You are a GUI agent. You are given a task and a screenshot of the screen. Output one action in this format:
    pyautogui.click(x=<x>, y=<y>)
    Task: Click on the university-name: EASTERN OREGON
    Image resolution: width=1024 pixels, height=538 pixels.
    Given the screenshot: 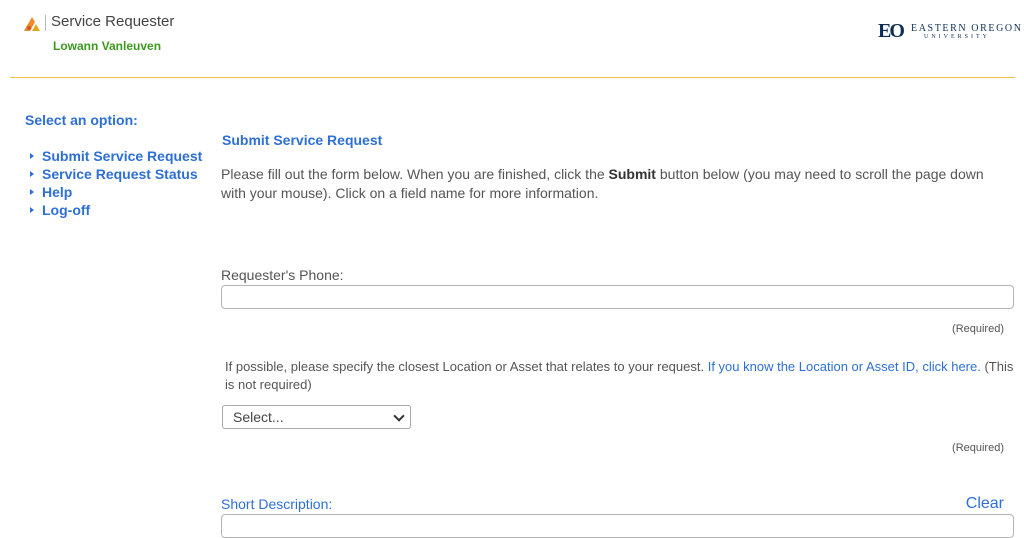 What is the action you would take?
    pyautogui.click(x=967, y=28)
    